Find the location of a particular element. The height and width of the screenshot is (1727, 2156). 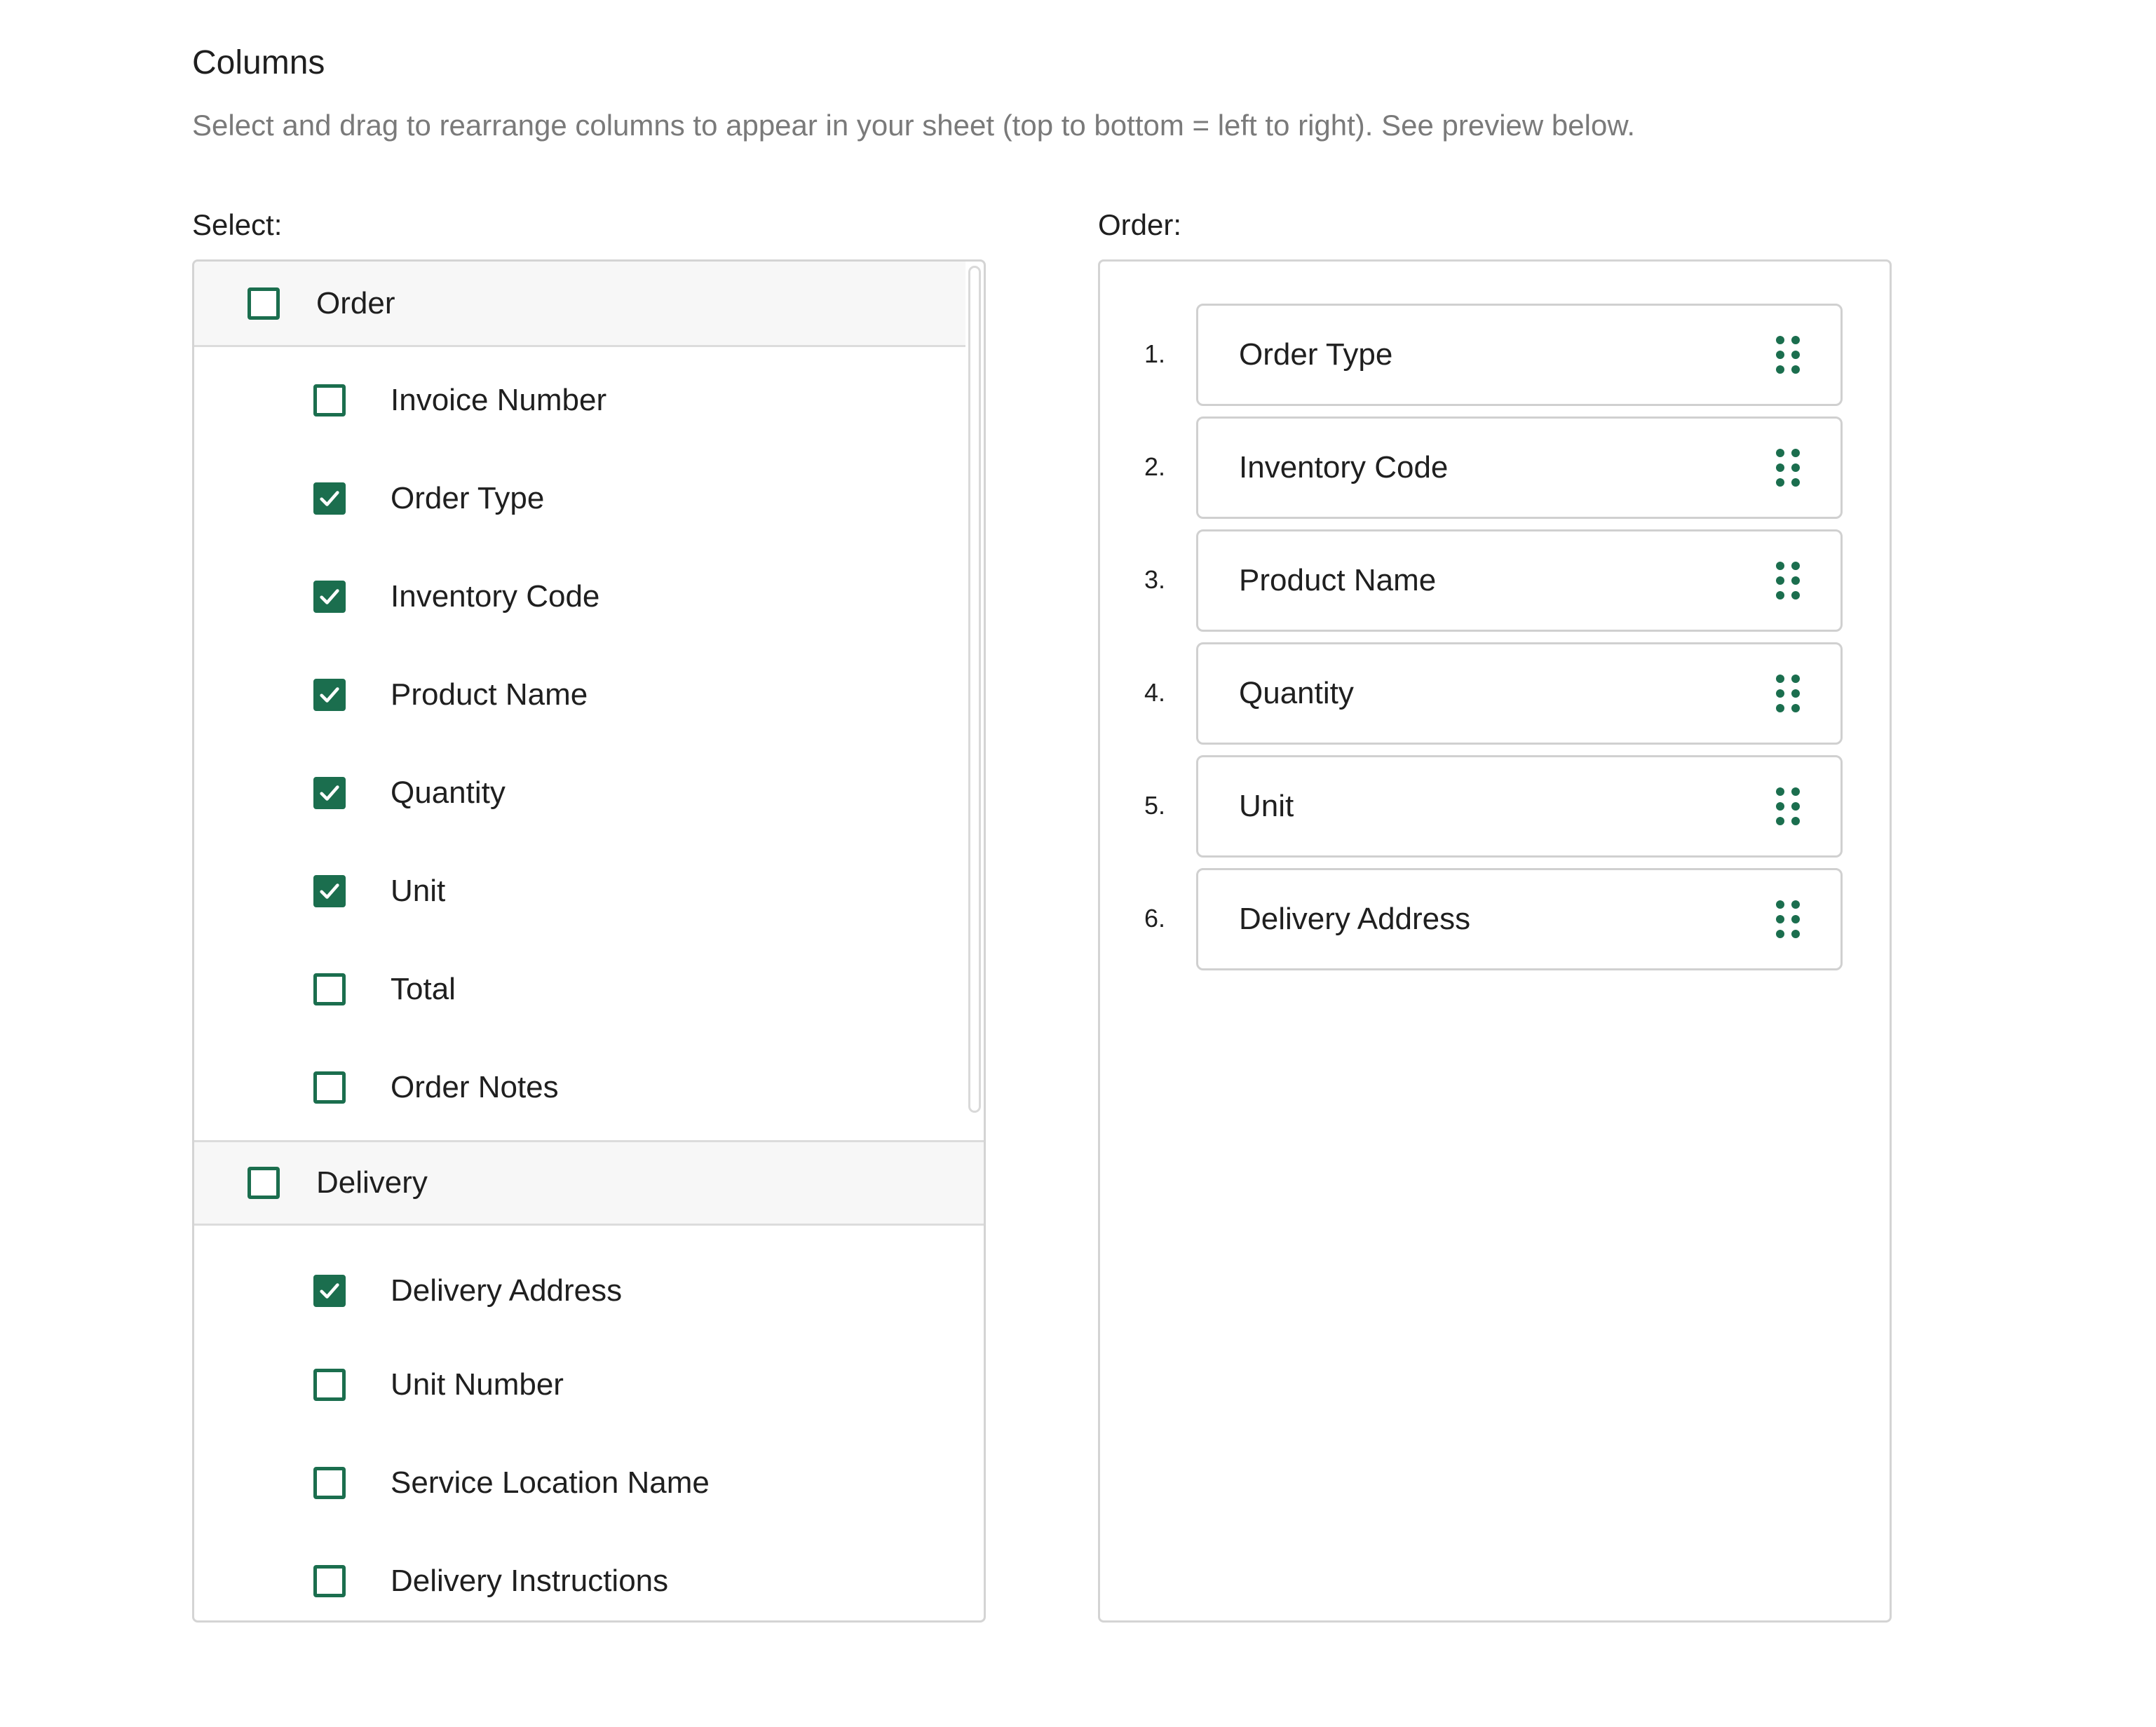

select-item-label: Unit is located at coordinates (419, 891).